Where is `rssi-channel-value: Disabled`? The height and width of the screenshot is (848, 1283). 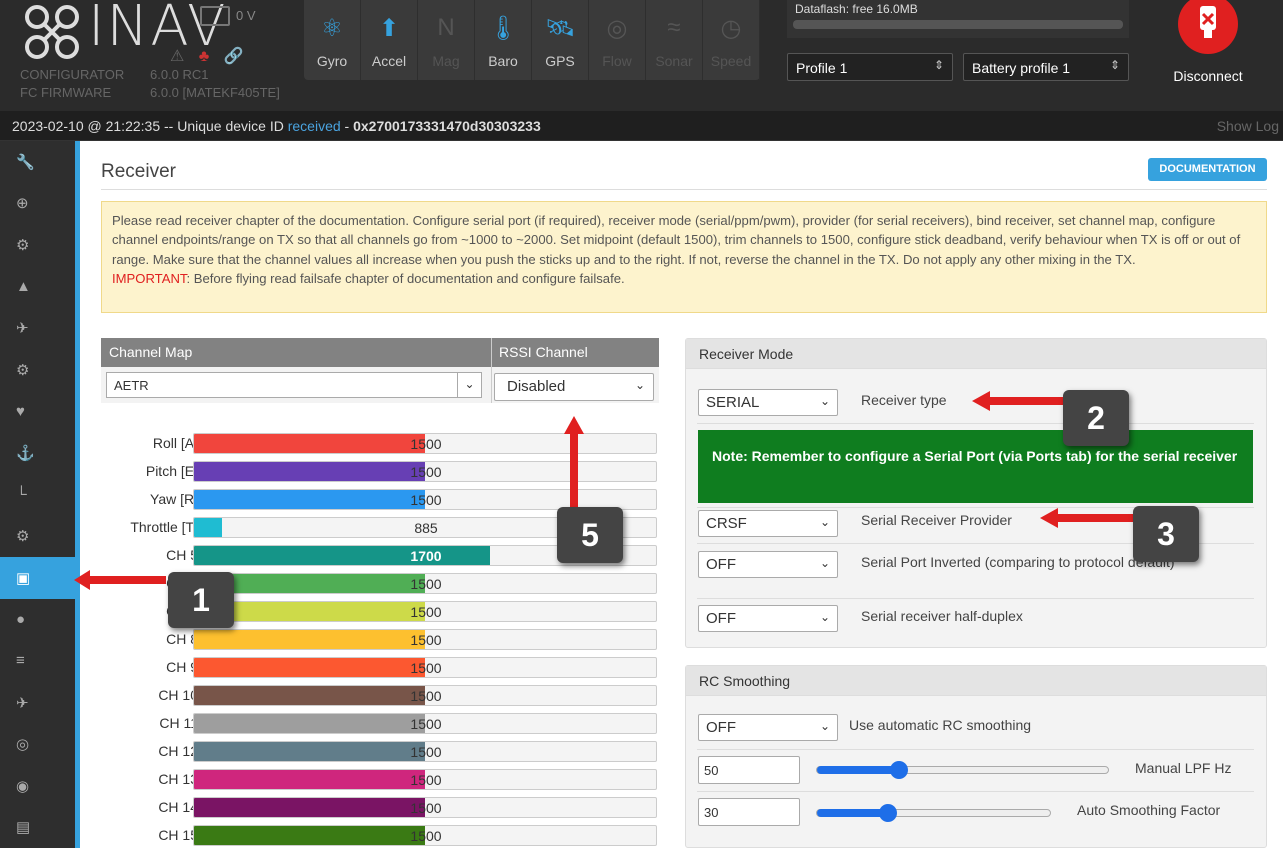 rssi-channel-value: Disabled is located at coordinates (536, 386).